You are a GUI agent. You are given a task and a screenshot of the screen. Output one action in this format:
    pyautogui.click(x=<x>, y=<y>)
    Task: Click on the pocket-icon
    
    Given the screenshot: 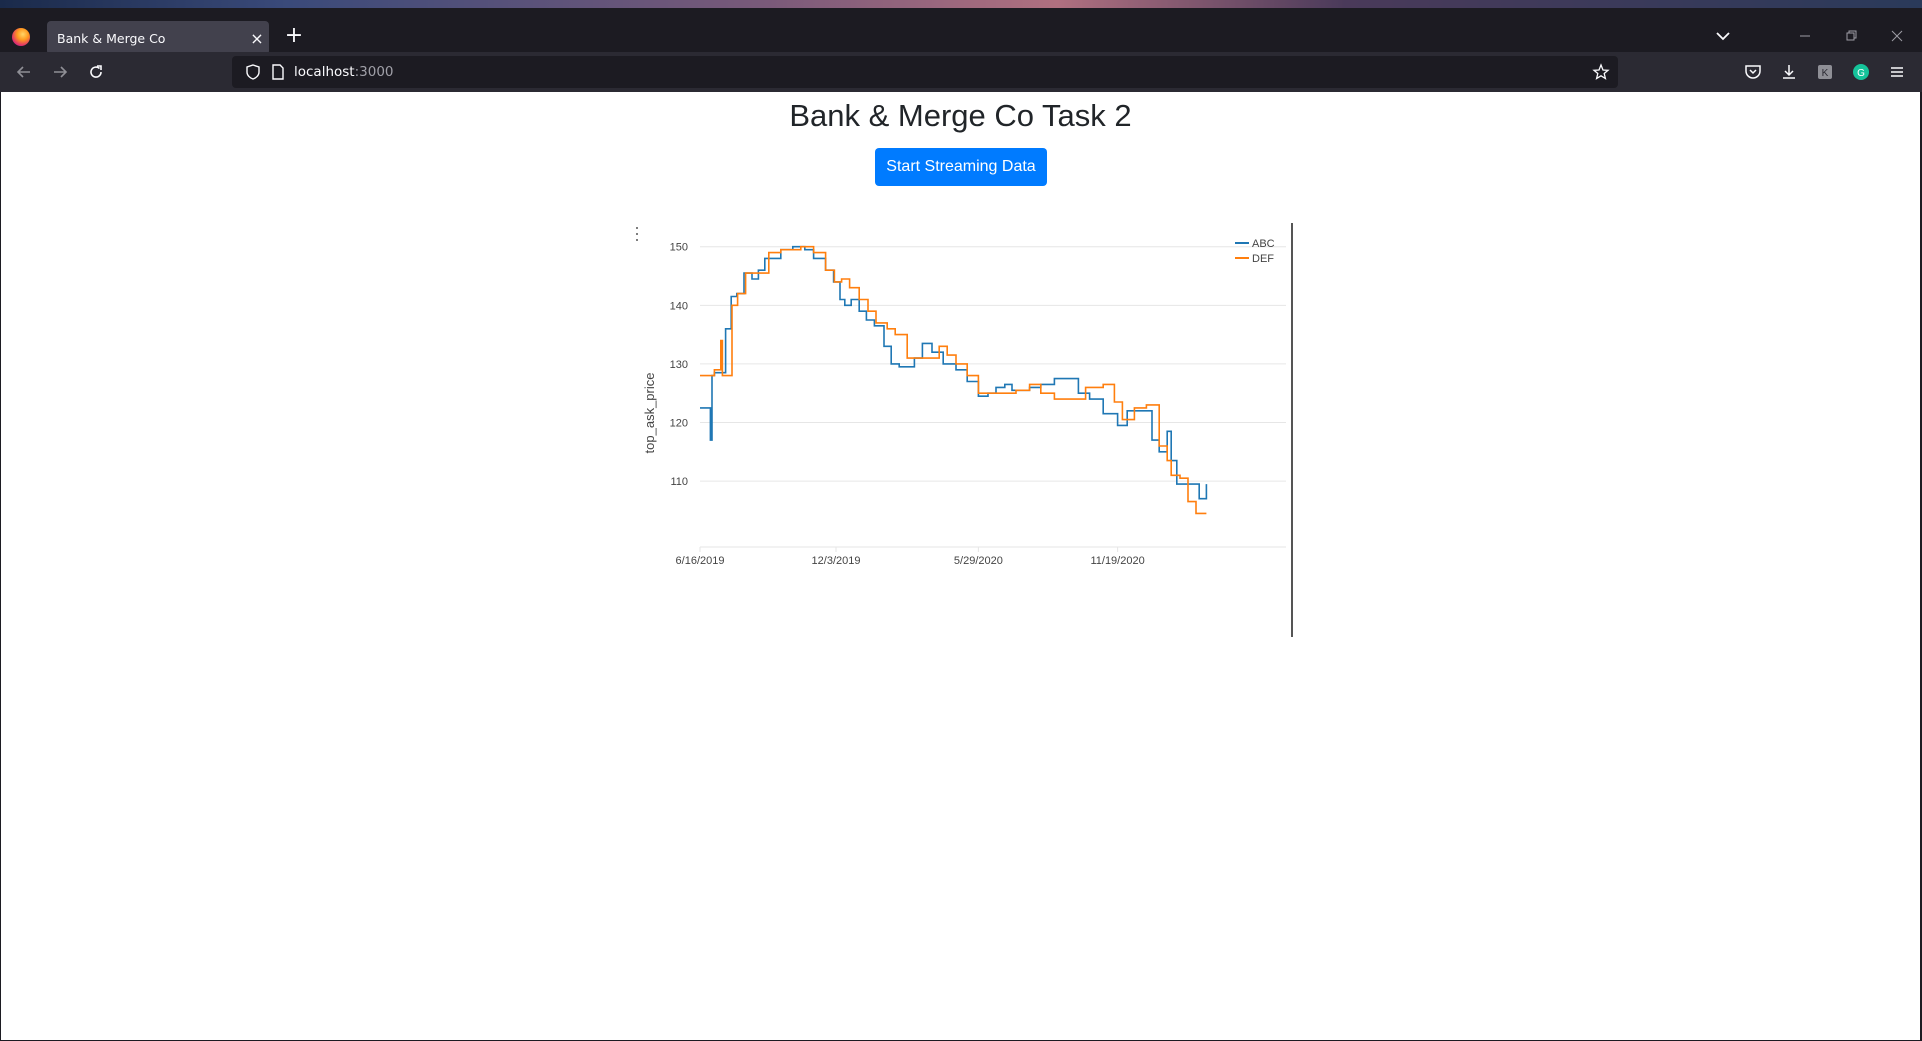 What is the action you would take?
    pyautogui.click(x=1753, y=72)
    